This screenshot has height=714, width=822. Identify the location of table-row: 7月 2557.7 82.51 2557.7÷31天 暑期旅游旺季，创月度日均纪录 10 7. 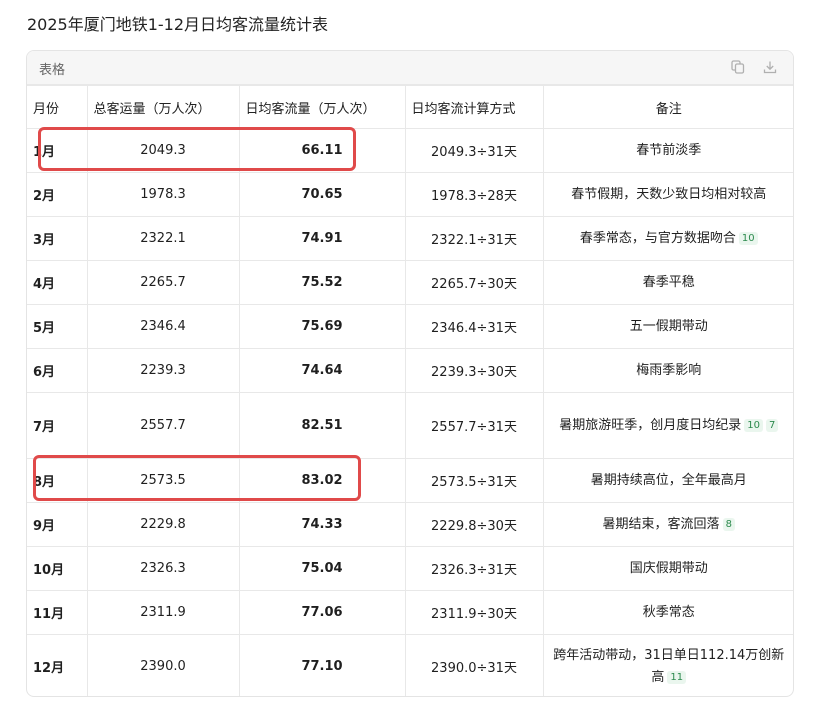
(410, 425).